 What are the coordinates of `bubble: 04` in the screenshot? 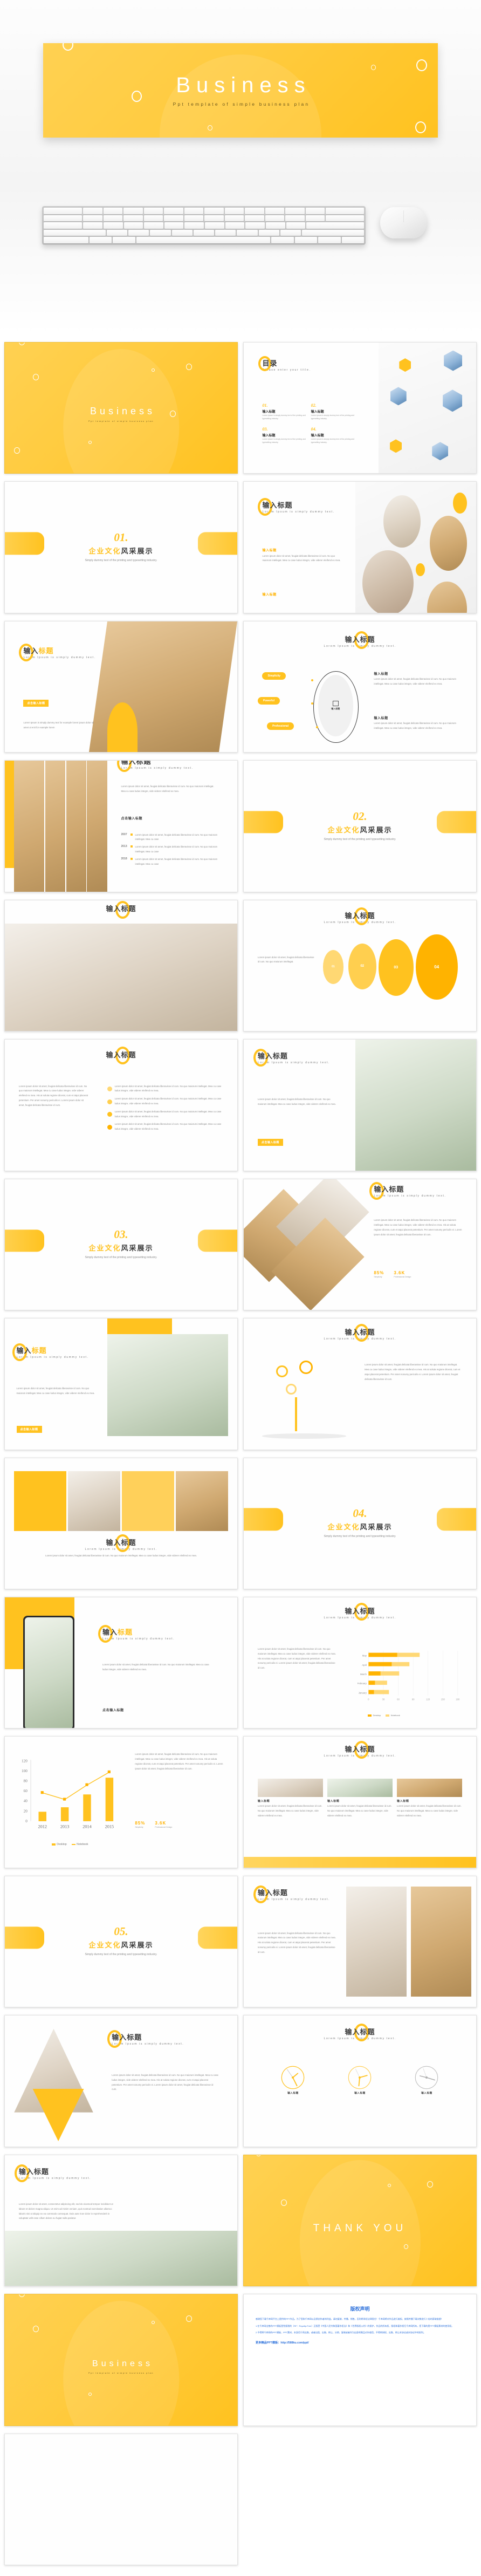 It's located at (436, 967).